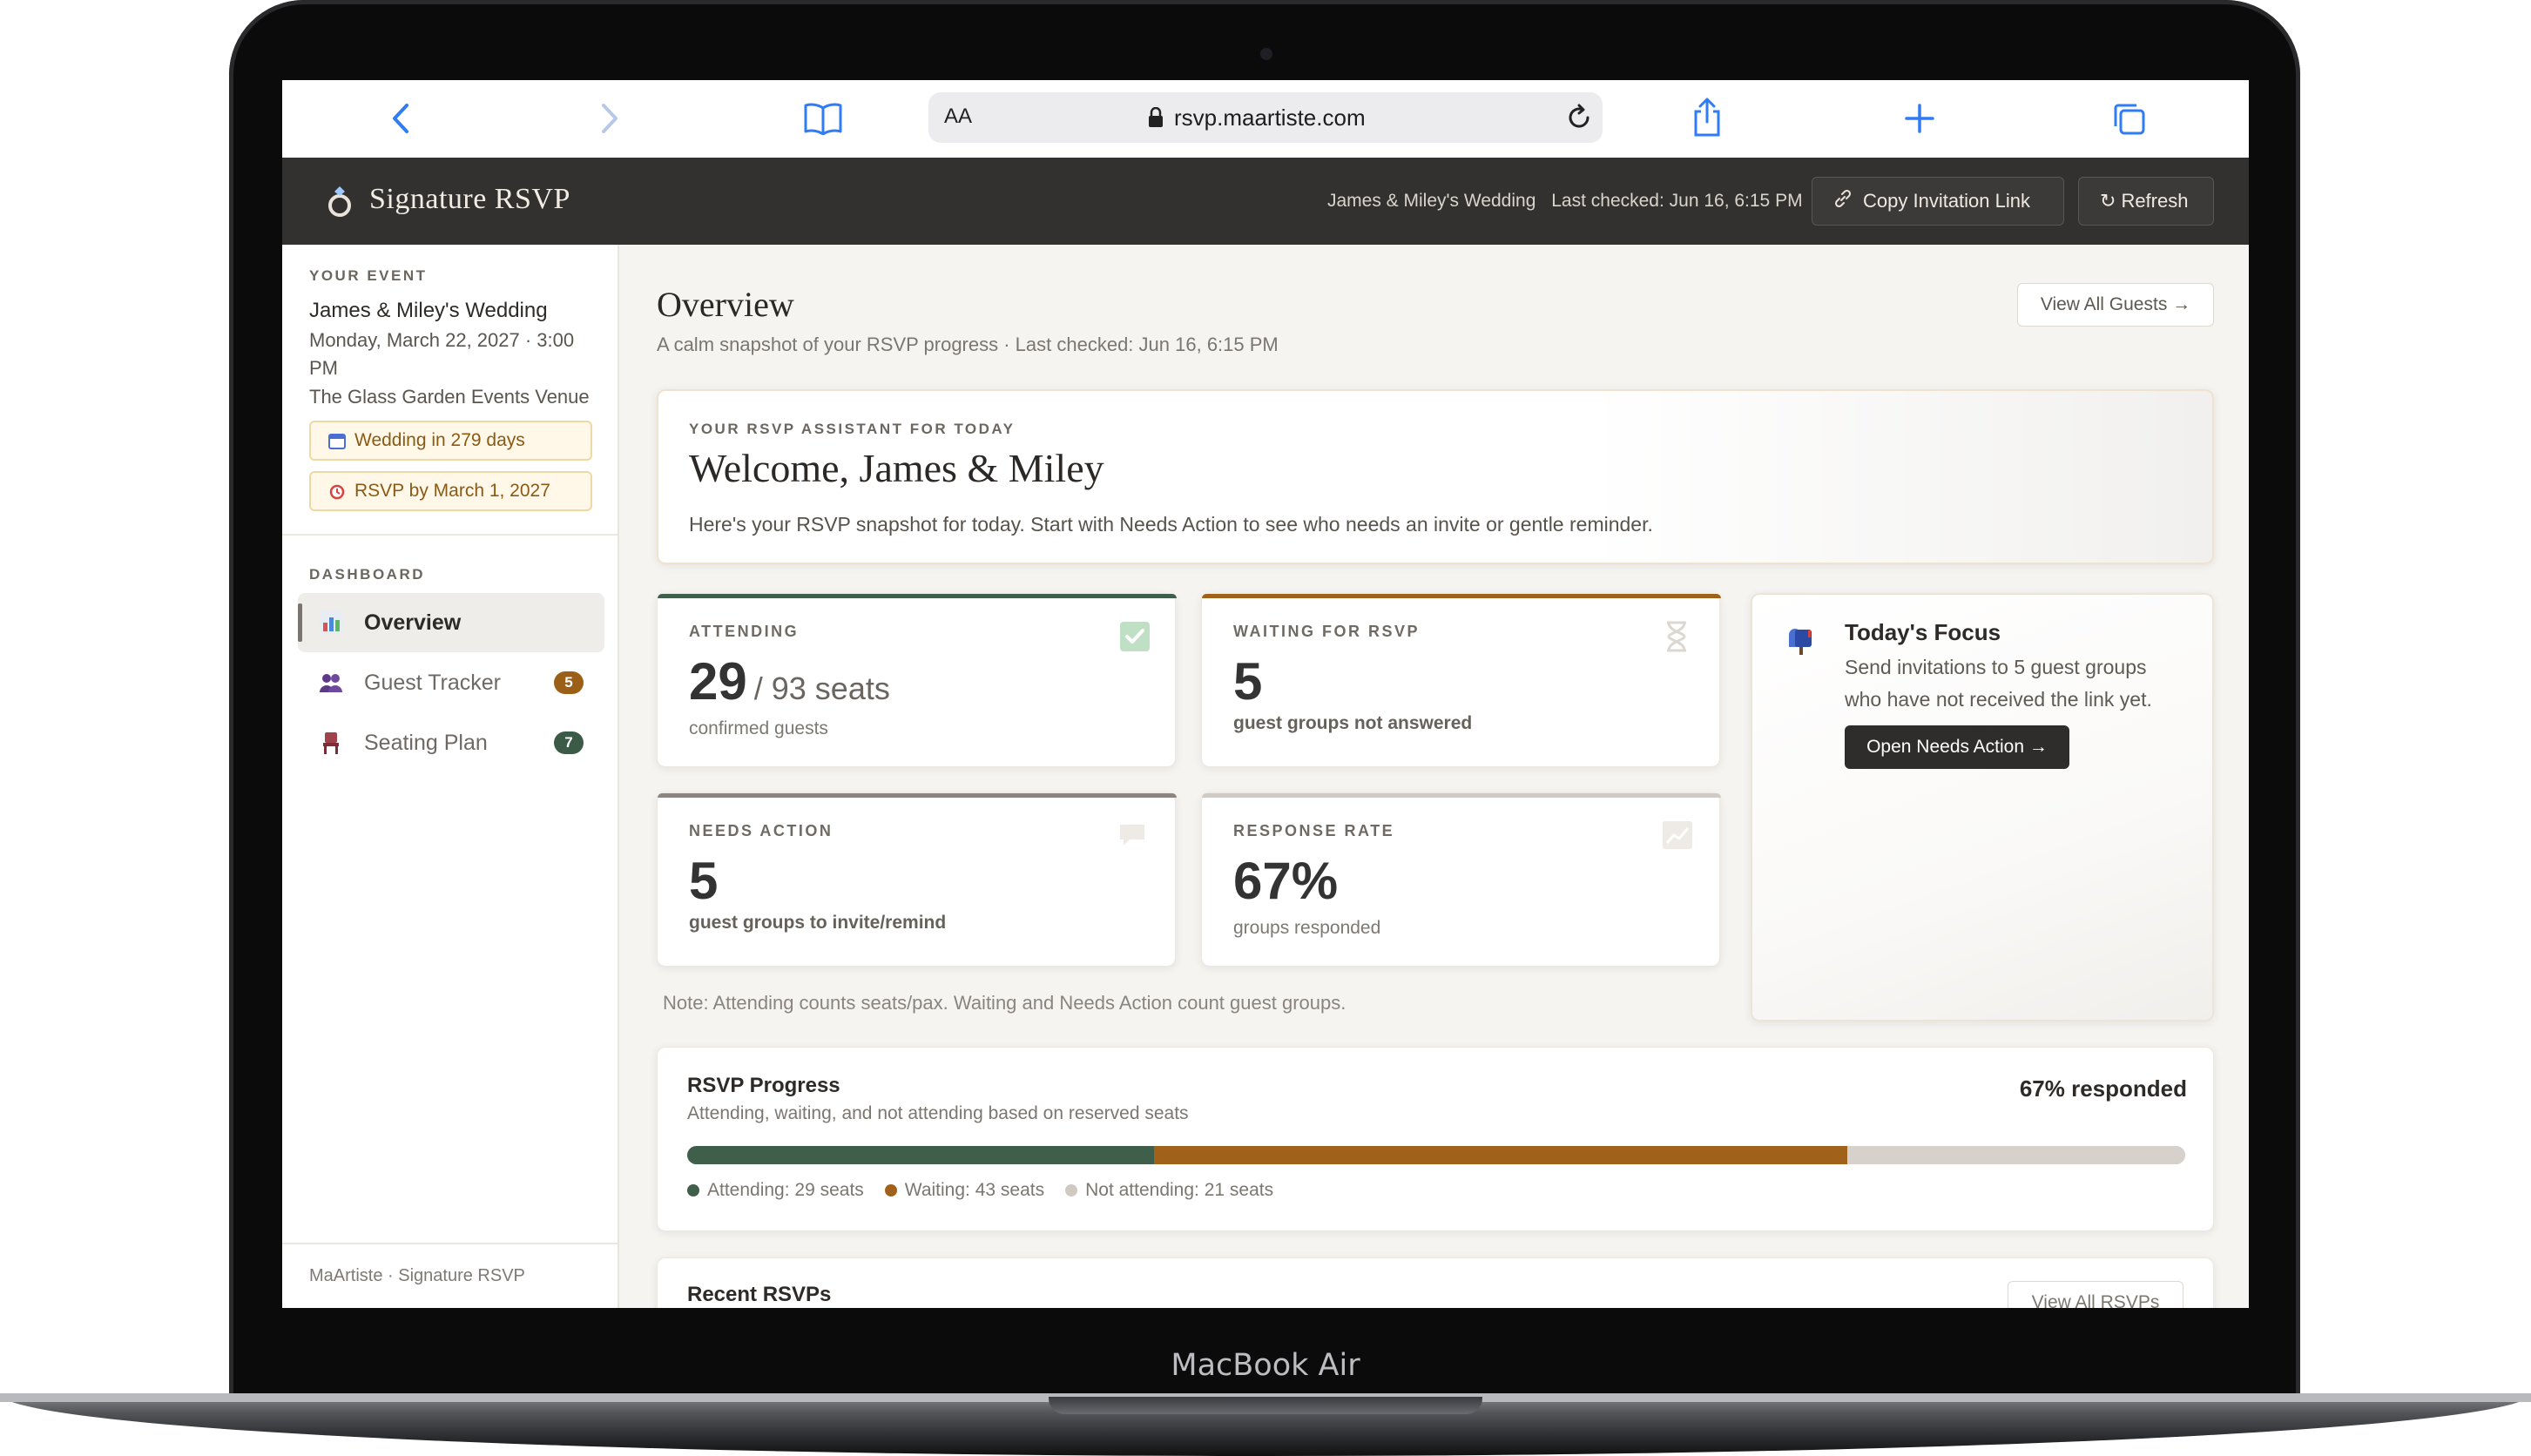 The image size is (2531, 1456). Describe the element at coordinates (785, 1190) in the screenshot. I see `legend-attending: Attending: 29 seats` at that location.